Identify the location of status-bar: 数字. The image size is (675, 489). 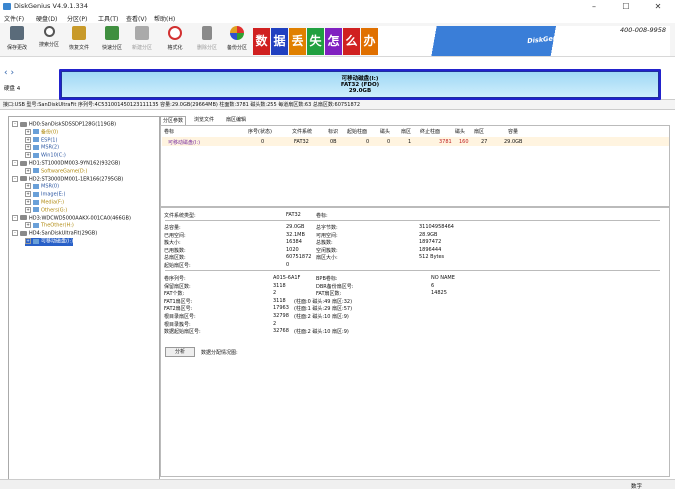
(337, 484).